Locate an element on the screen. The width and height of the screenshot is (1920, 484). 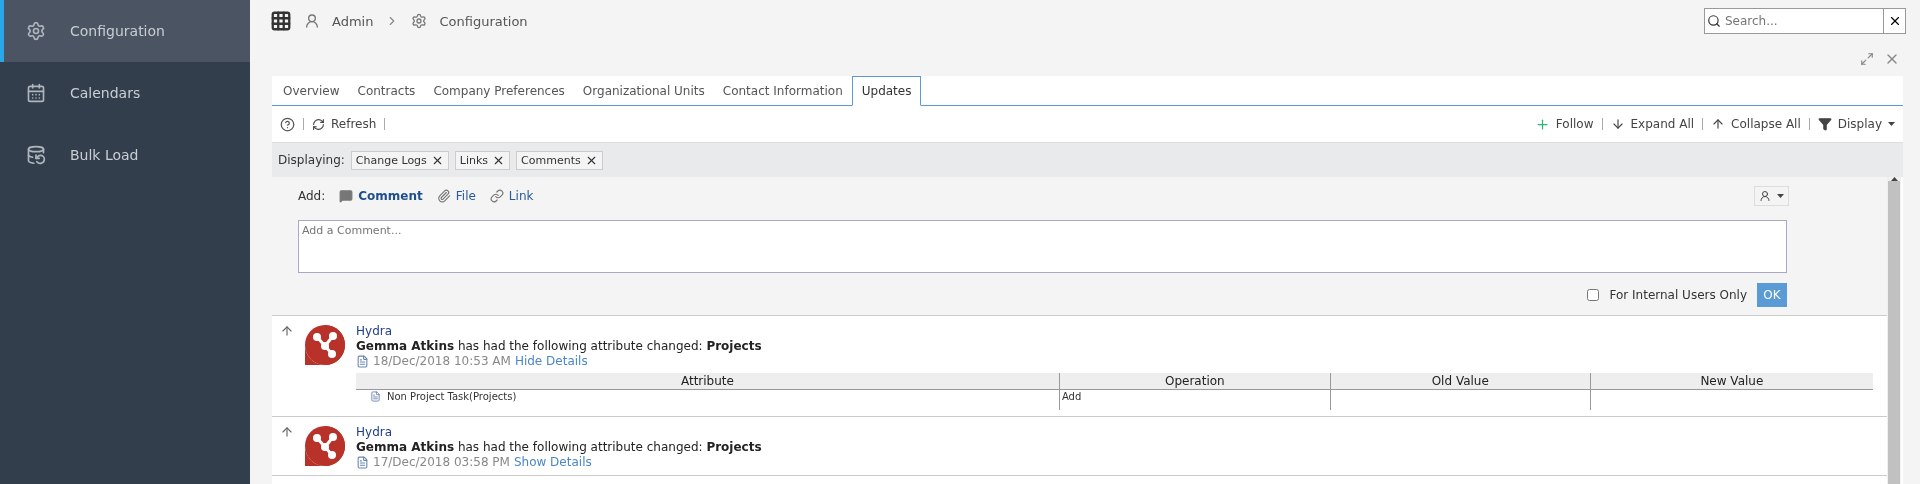
maximize-icon is located at coordinates (1867, 59).